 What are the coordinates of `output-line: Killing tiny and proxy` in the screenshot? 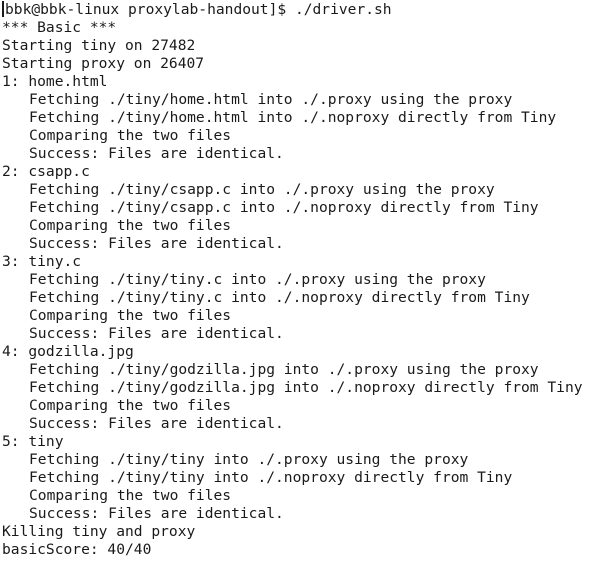 It's located at (99, 531).